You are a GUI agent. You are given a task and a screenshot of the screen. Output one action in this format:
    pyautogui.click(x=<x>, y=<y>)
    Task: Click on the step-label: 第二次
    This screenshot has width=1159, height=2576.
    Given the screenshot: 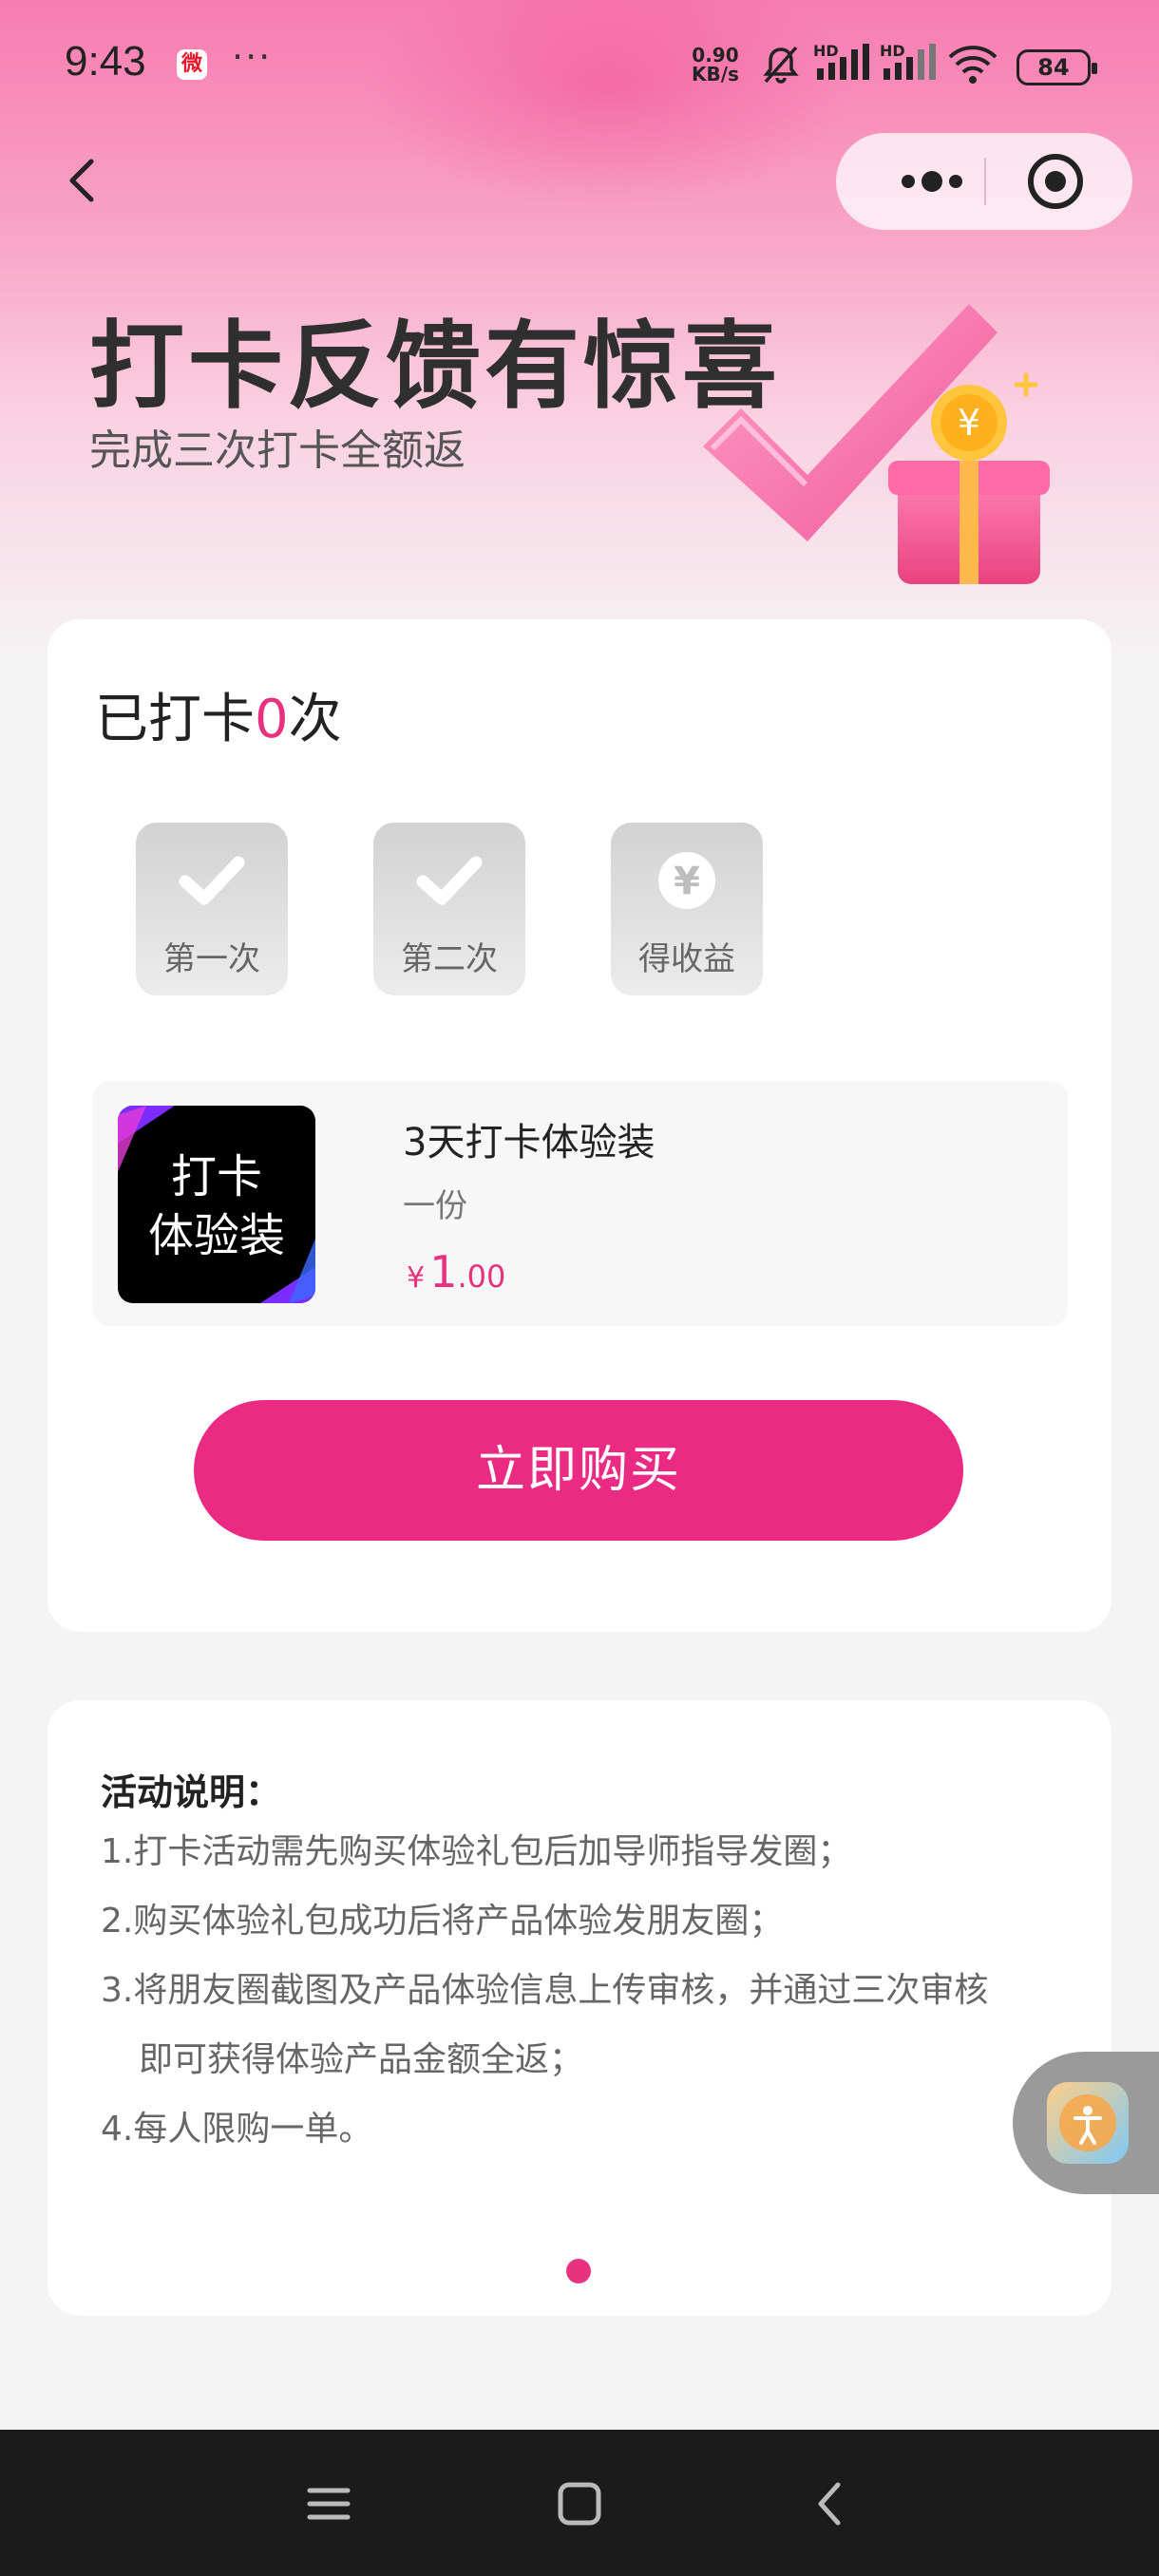 What is the action you would take?
    pyautogui.click(x=449, y=959)
    